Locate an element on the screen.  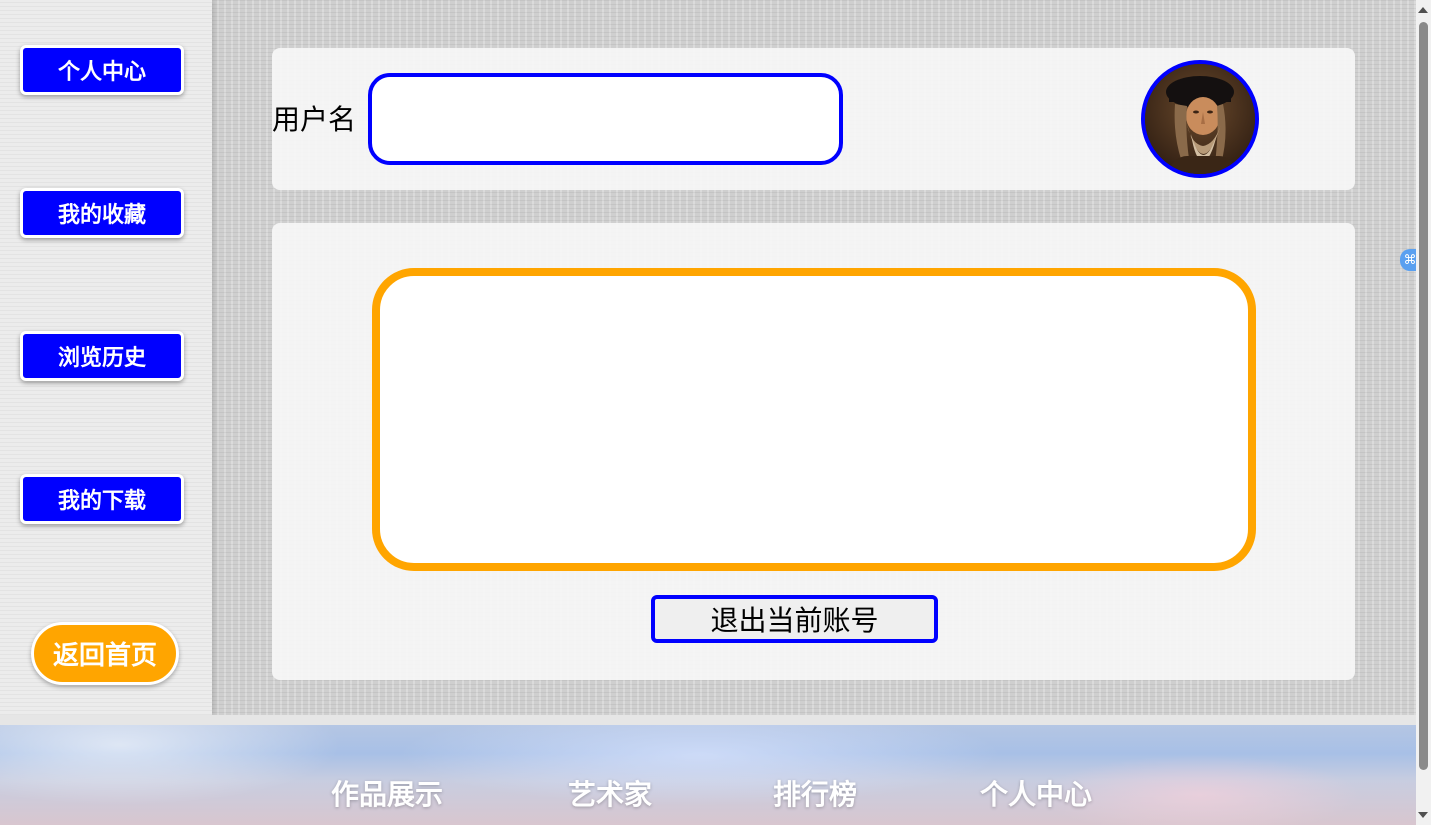
nav-item-ranking: 排行榜 is located at coordinates (815, 793).